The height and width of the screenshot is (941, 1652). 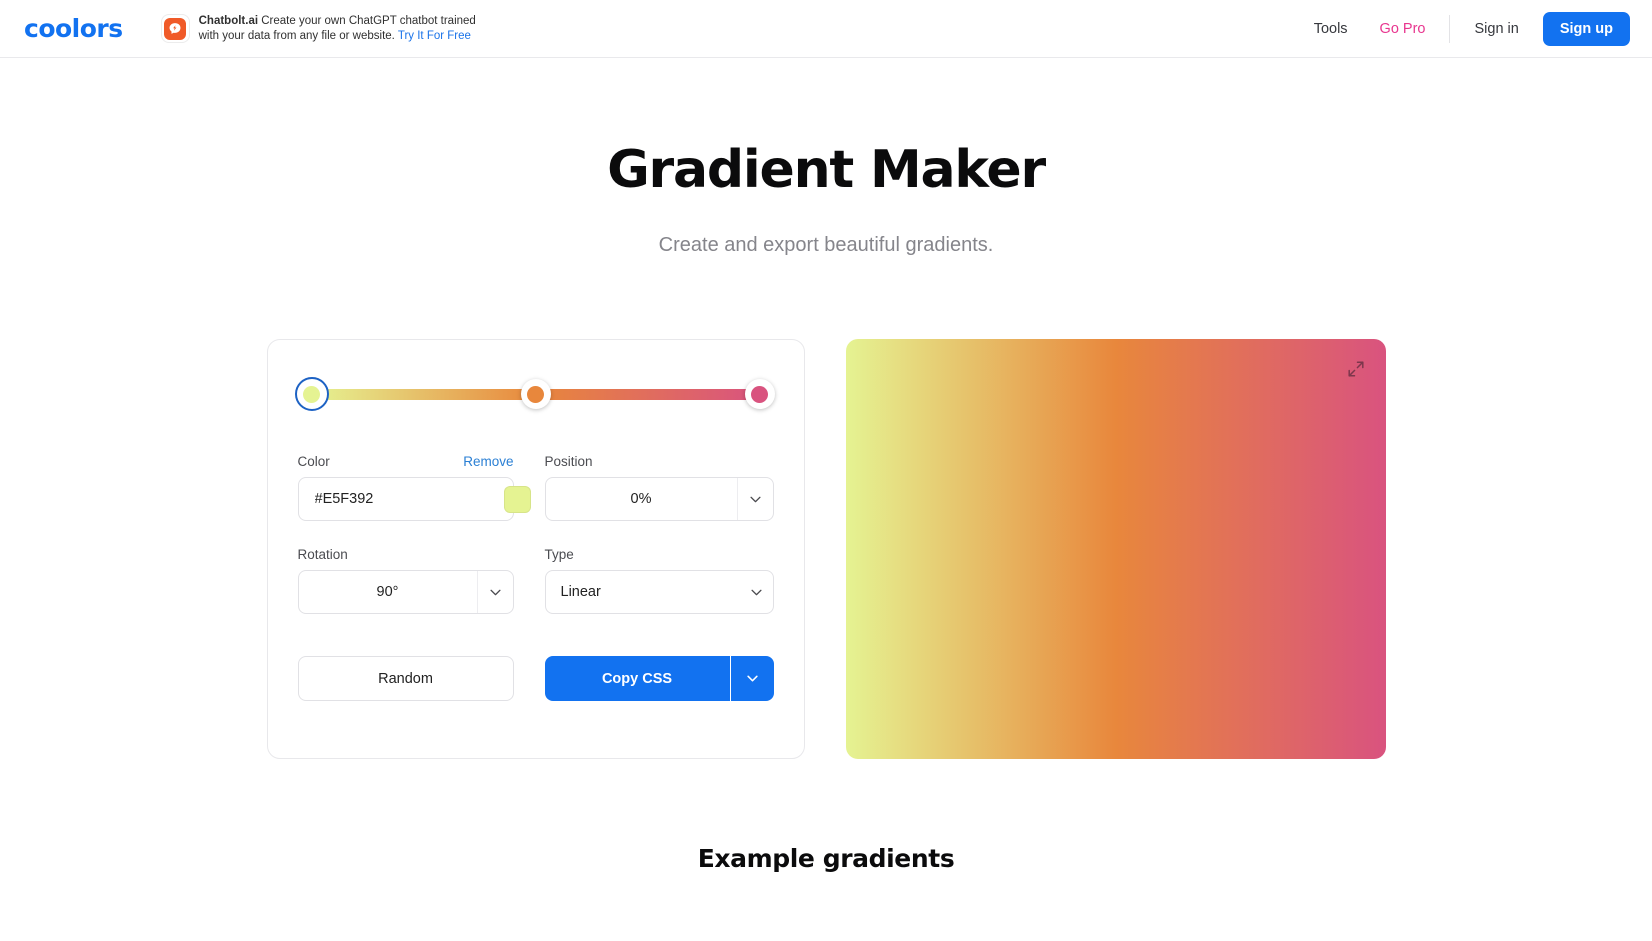 I want to click on rotation-field-label: Rotation, so click(x=322, y=554).